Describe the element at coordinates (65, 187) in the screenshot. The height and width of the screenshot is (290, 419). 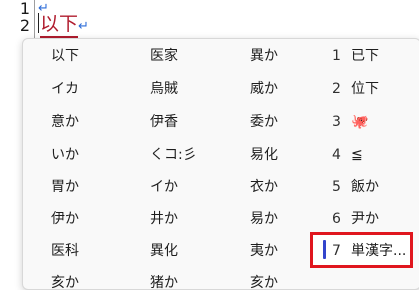
I see `candidate-item: 胃か` at that location.